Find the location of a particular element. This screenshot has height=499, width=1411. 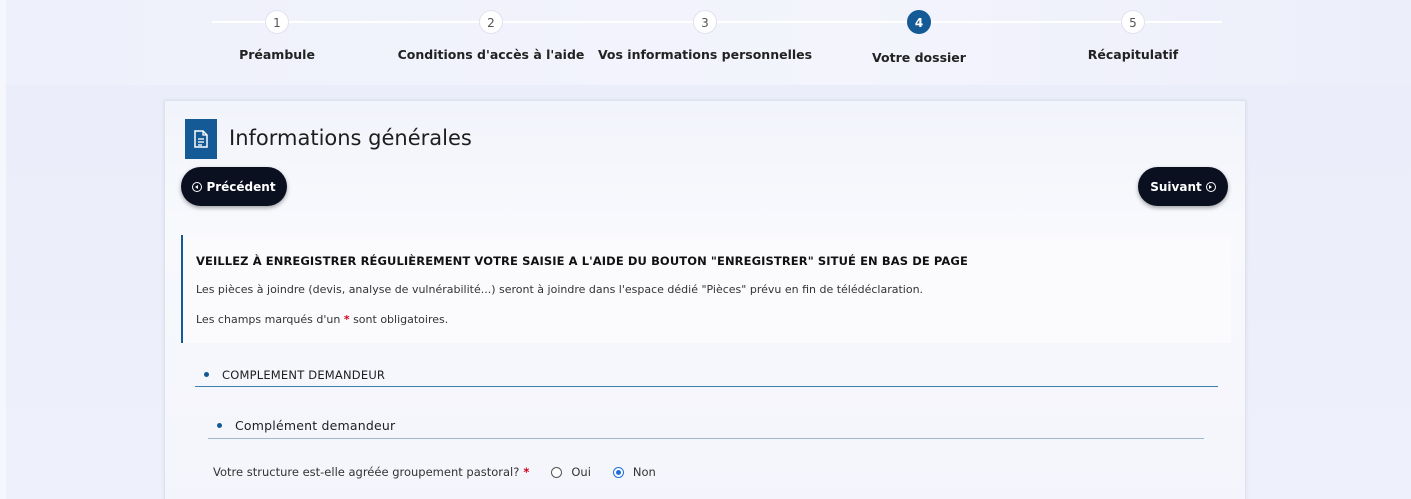

radio-non is located at coordinates (618, 472).